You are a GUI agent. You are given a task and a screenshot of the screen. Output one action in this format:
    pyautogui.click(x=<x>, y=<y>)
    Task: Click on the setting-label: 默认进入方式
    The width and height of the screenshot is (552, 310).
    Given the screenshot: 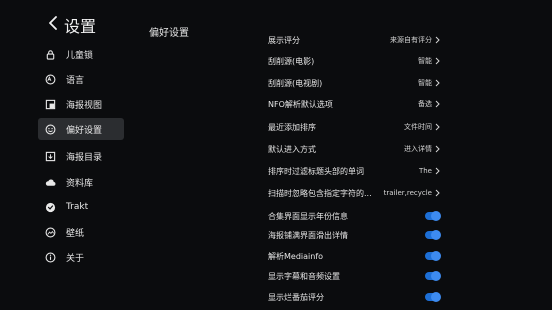 What is the action you would take?
    pyautogui.click(x=292, y=149)
    